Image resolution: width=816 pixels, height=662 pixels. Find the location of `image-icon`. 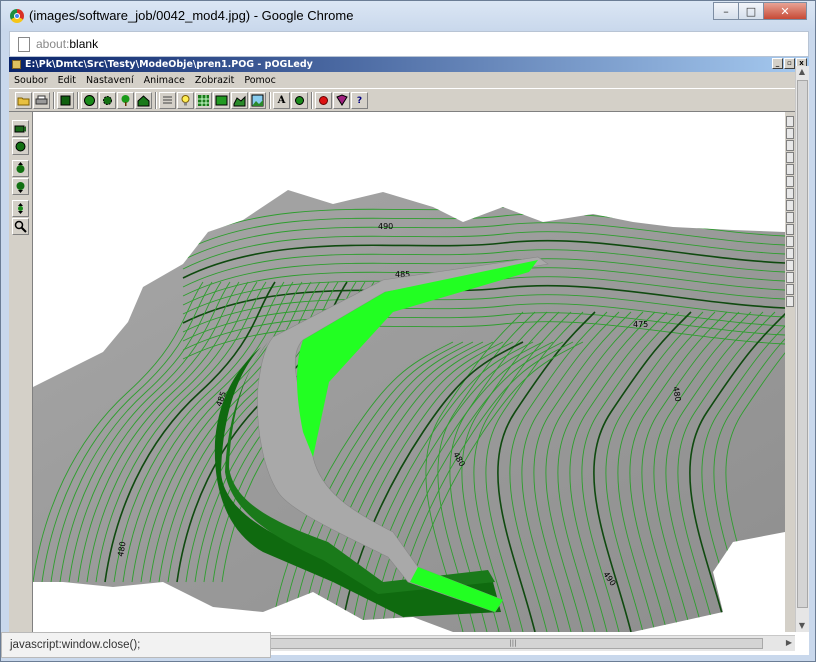

image-icon is located at coordinates (257, 100).